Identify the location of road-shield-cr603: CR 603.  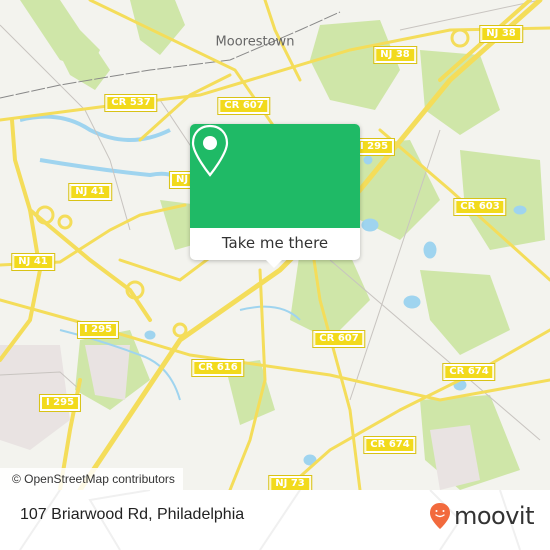
(480, 207).